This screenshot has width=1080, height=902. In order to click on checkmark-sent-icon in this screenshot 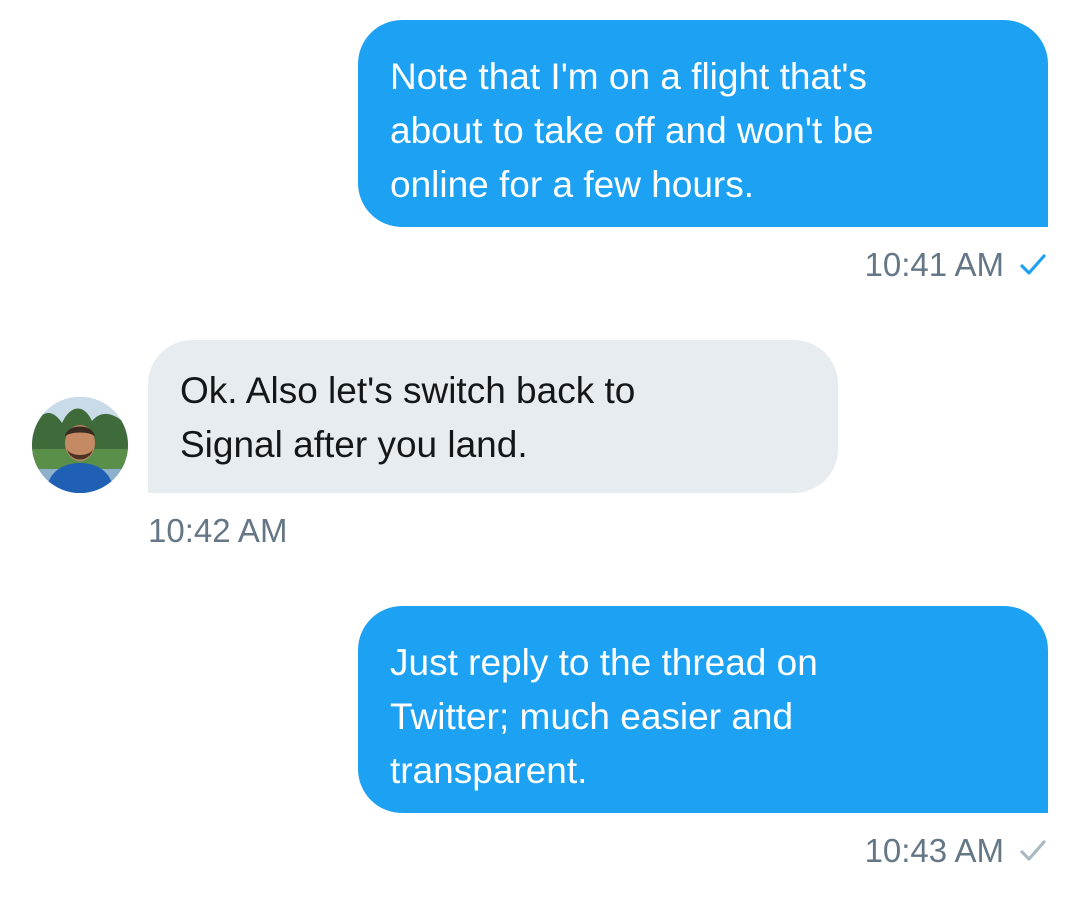, I will do `click(1033, 851)`.